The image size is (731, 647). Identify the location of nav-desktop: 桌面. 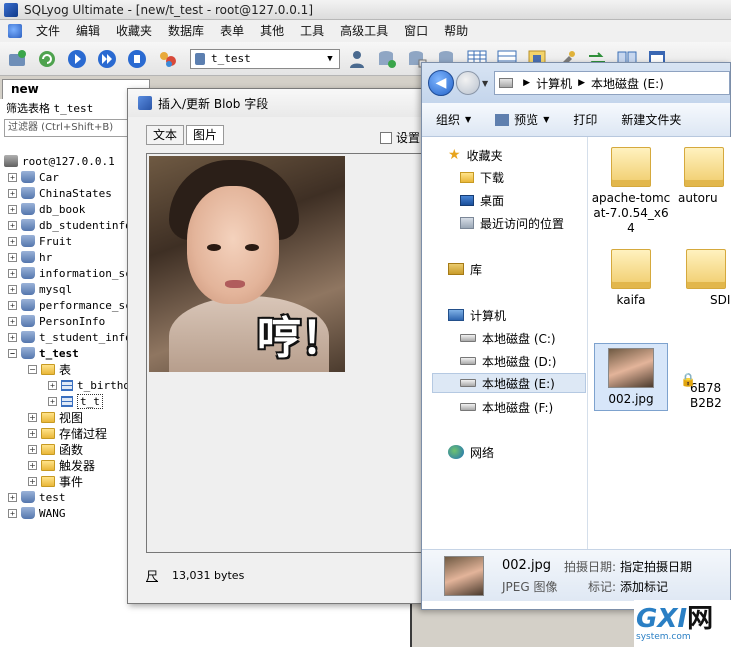
(482, 200).